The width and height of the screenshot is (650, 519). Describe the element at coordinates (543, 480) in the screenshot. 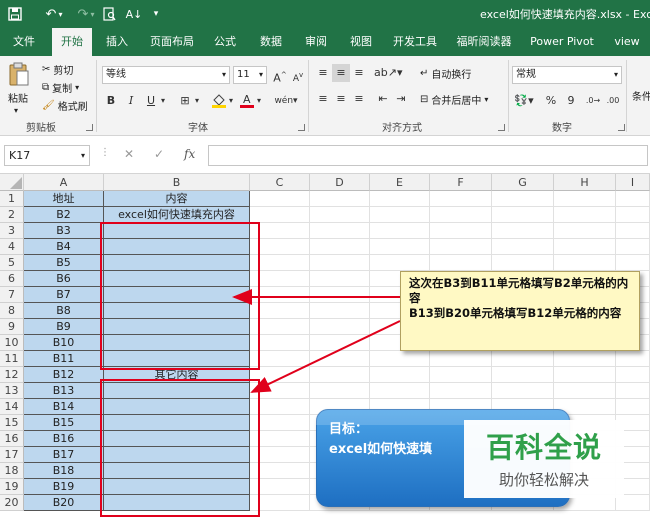

I see `watermark-subtitle: 助你轻松解决` at that location.